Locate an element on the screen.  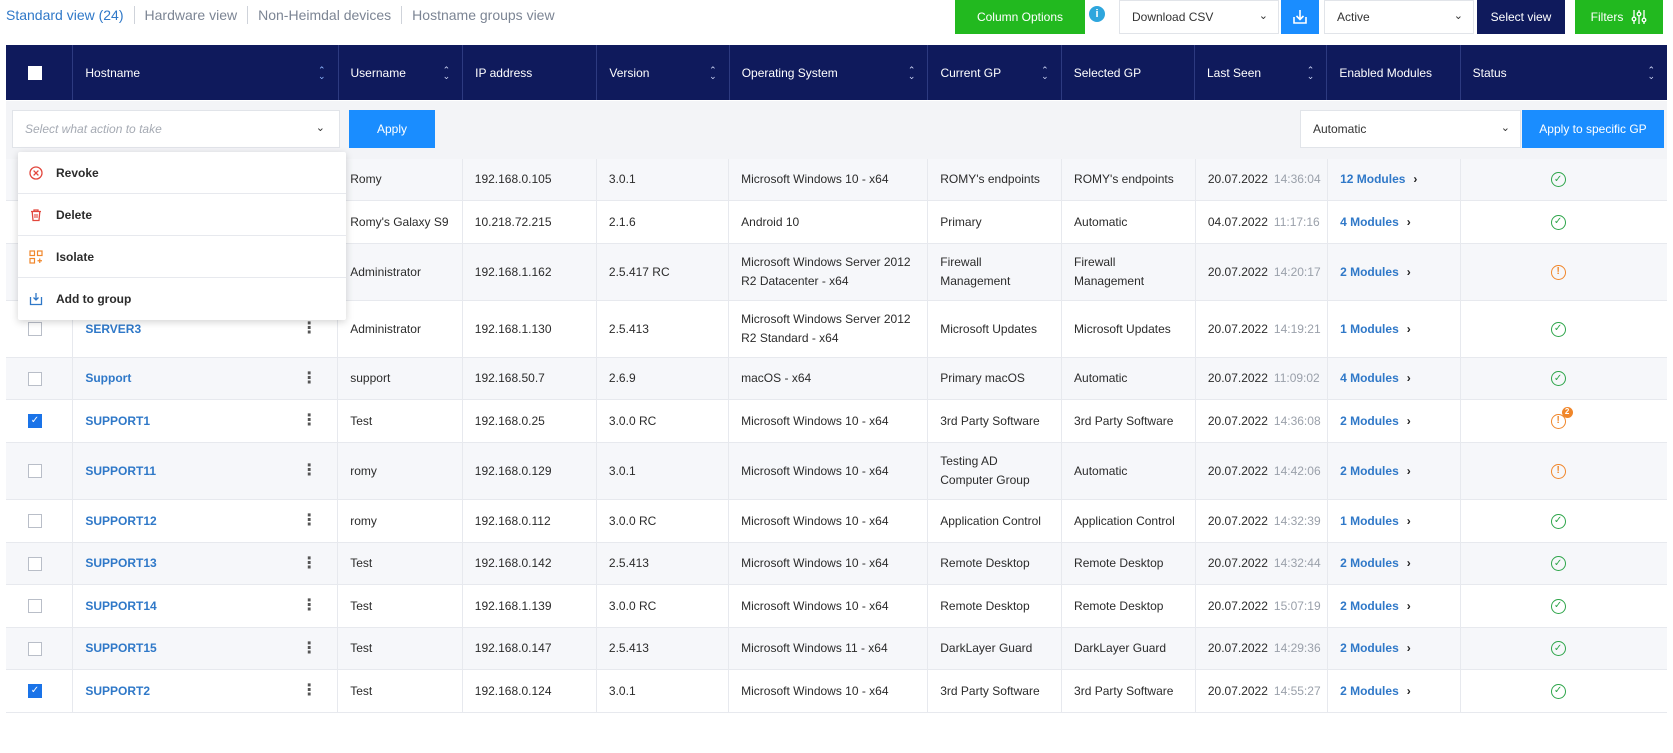
isolate-icon is located at coordinates (36, 257).